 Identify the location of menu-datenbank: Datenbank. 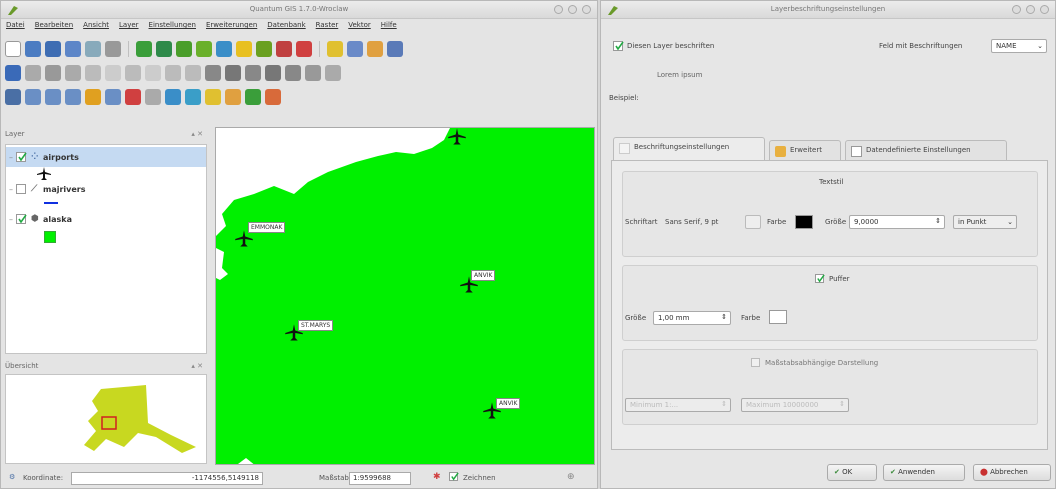
(286, 28).